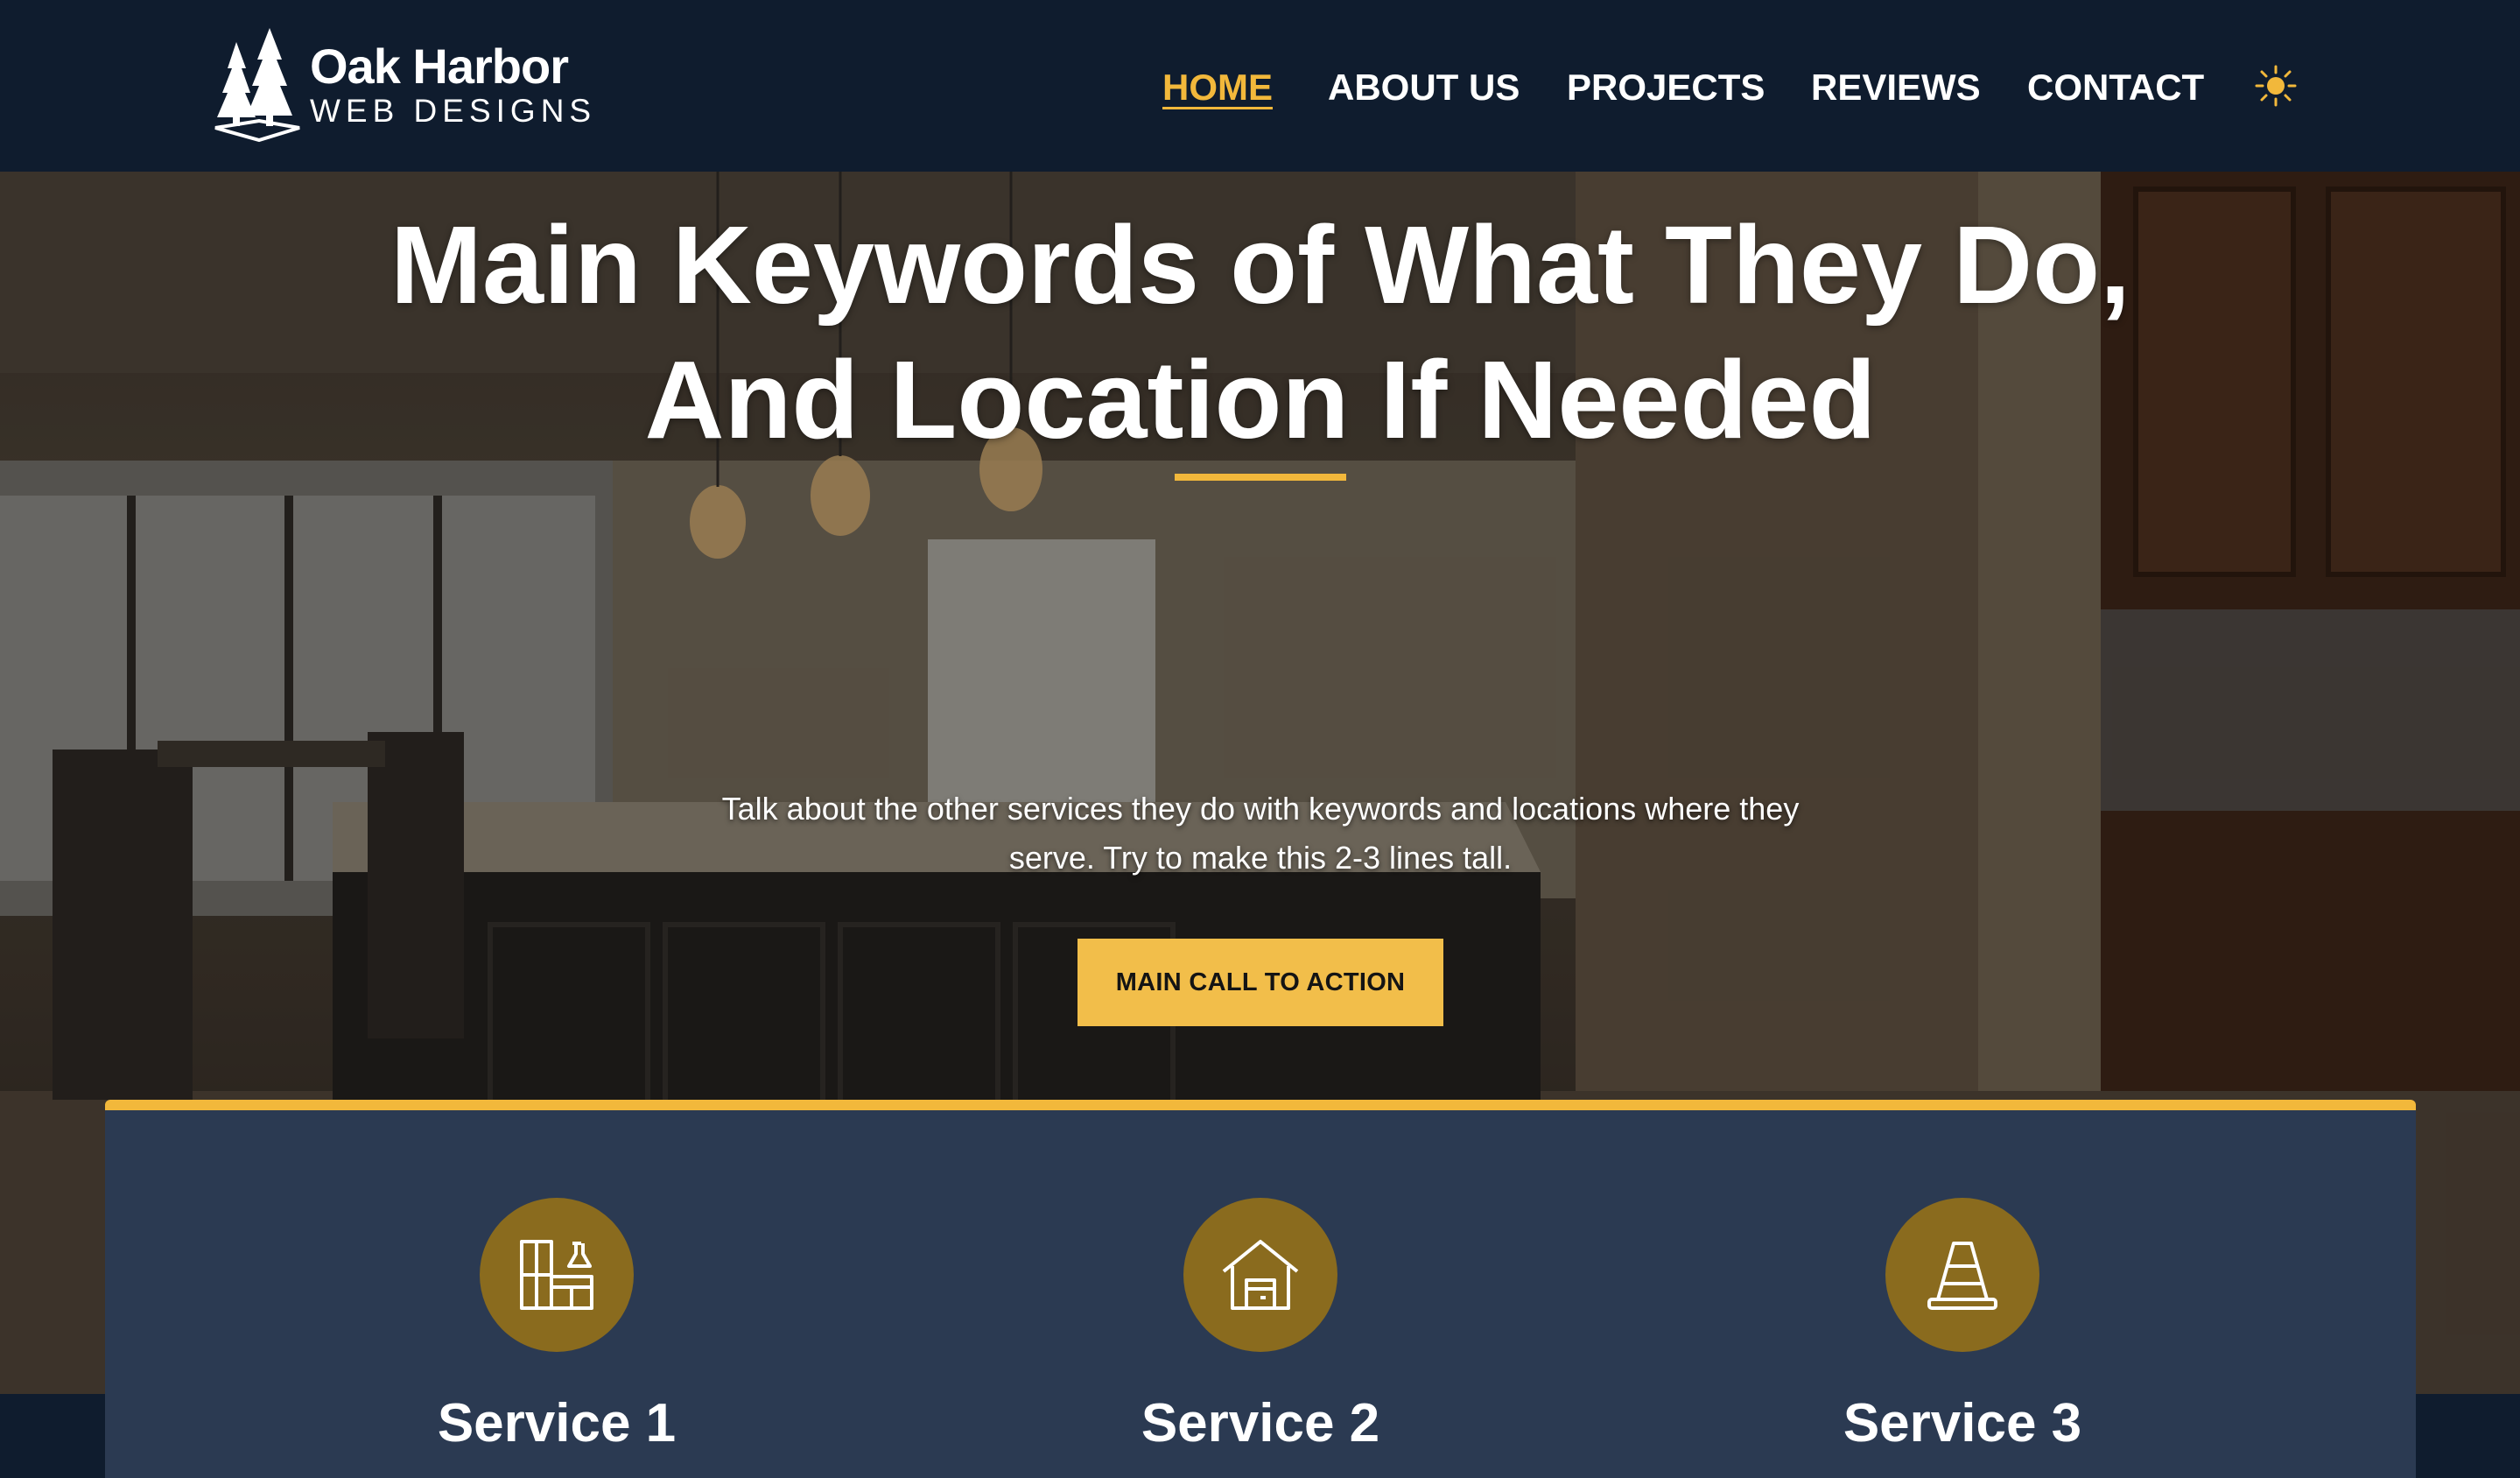 Image resolution: width=2520 pixels, height=1478 pixels. I want to click on service-1-icon-circle, so click(557, 1275).